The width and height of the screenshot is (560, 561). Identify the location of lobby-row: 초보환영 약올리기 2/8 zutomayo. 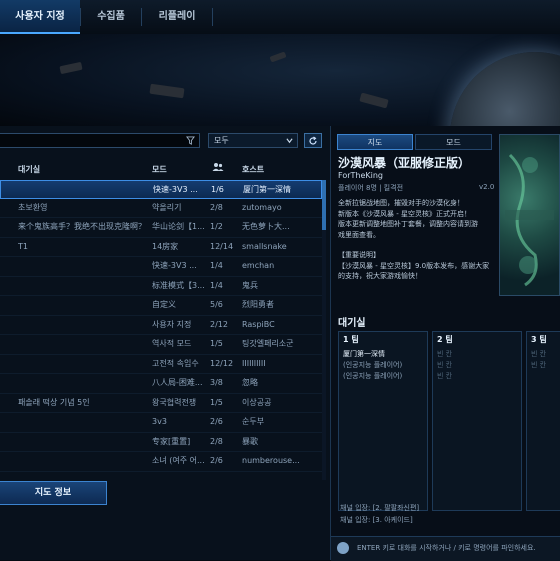
(161, 208).